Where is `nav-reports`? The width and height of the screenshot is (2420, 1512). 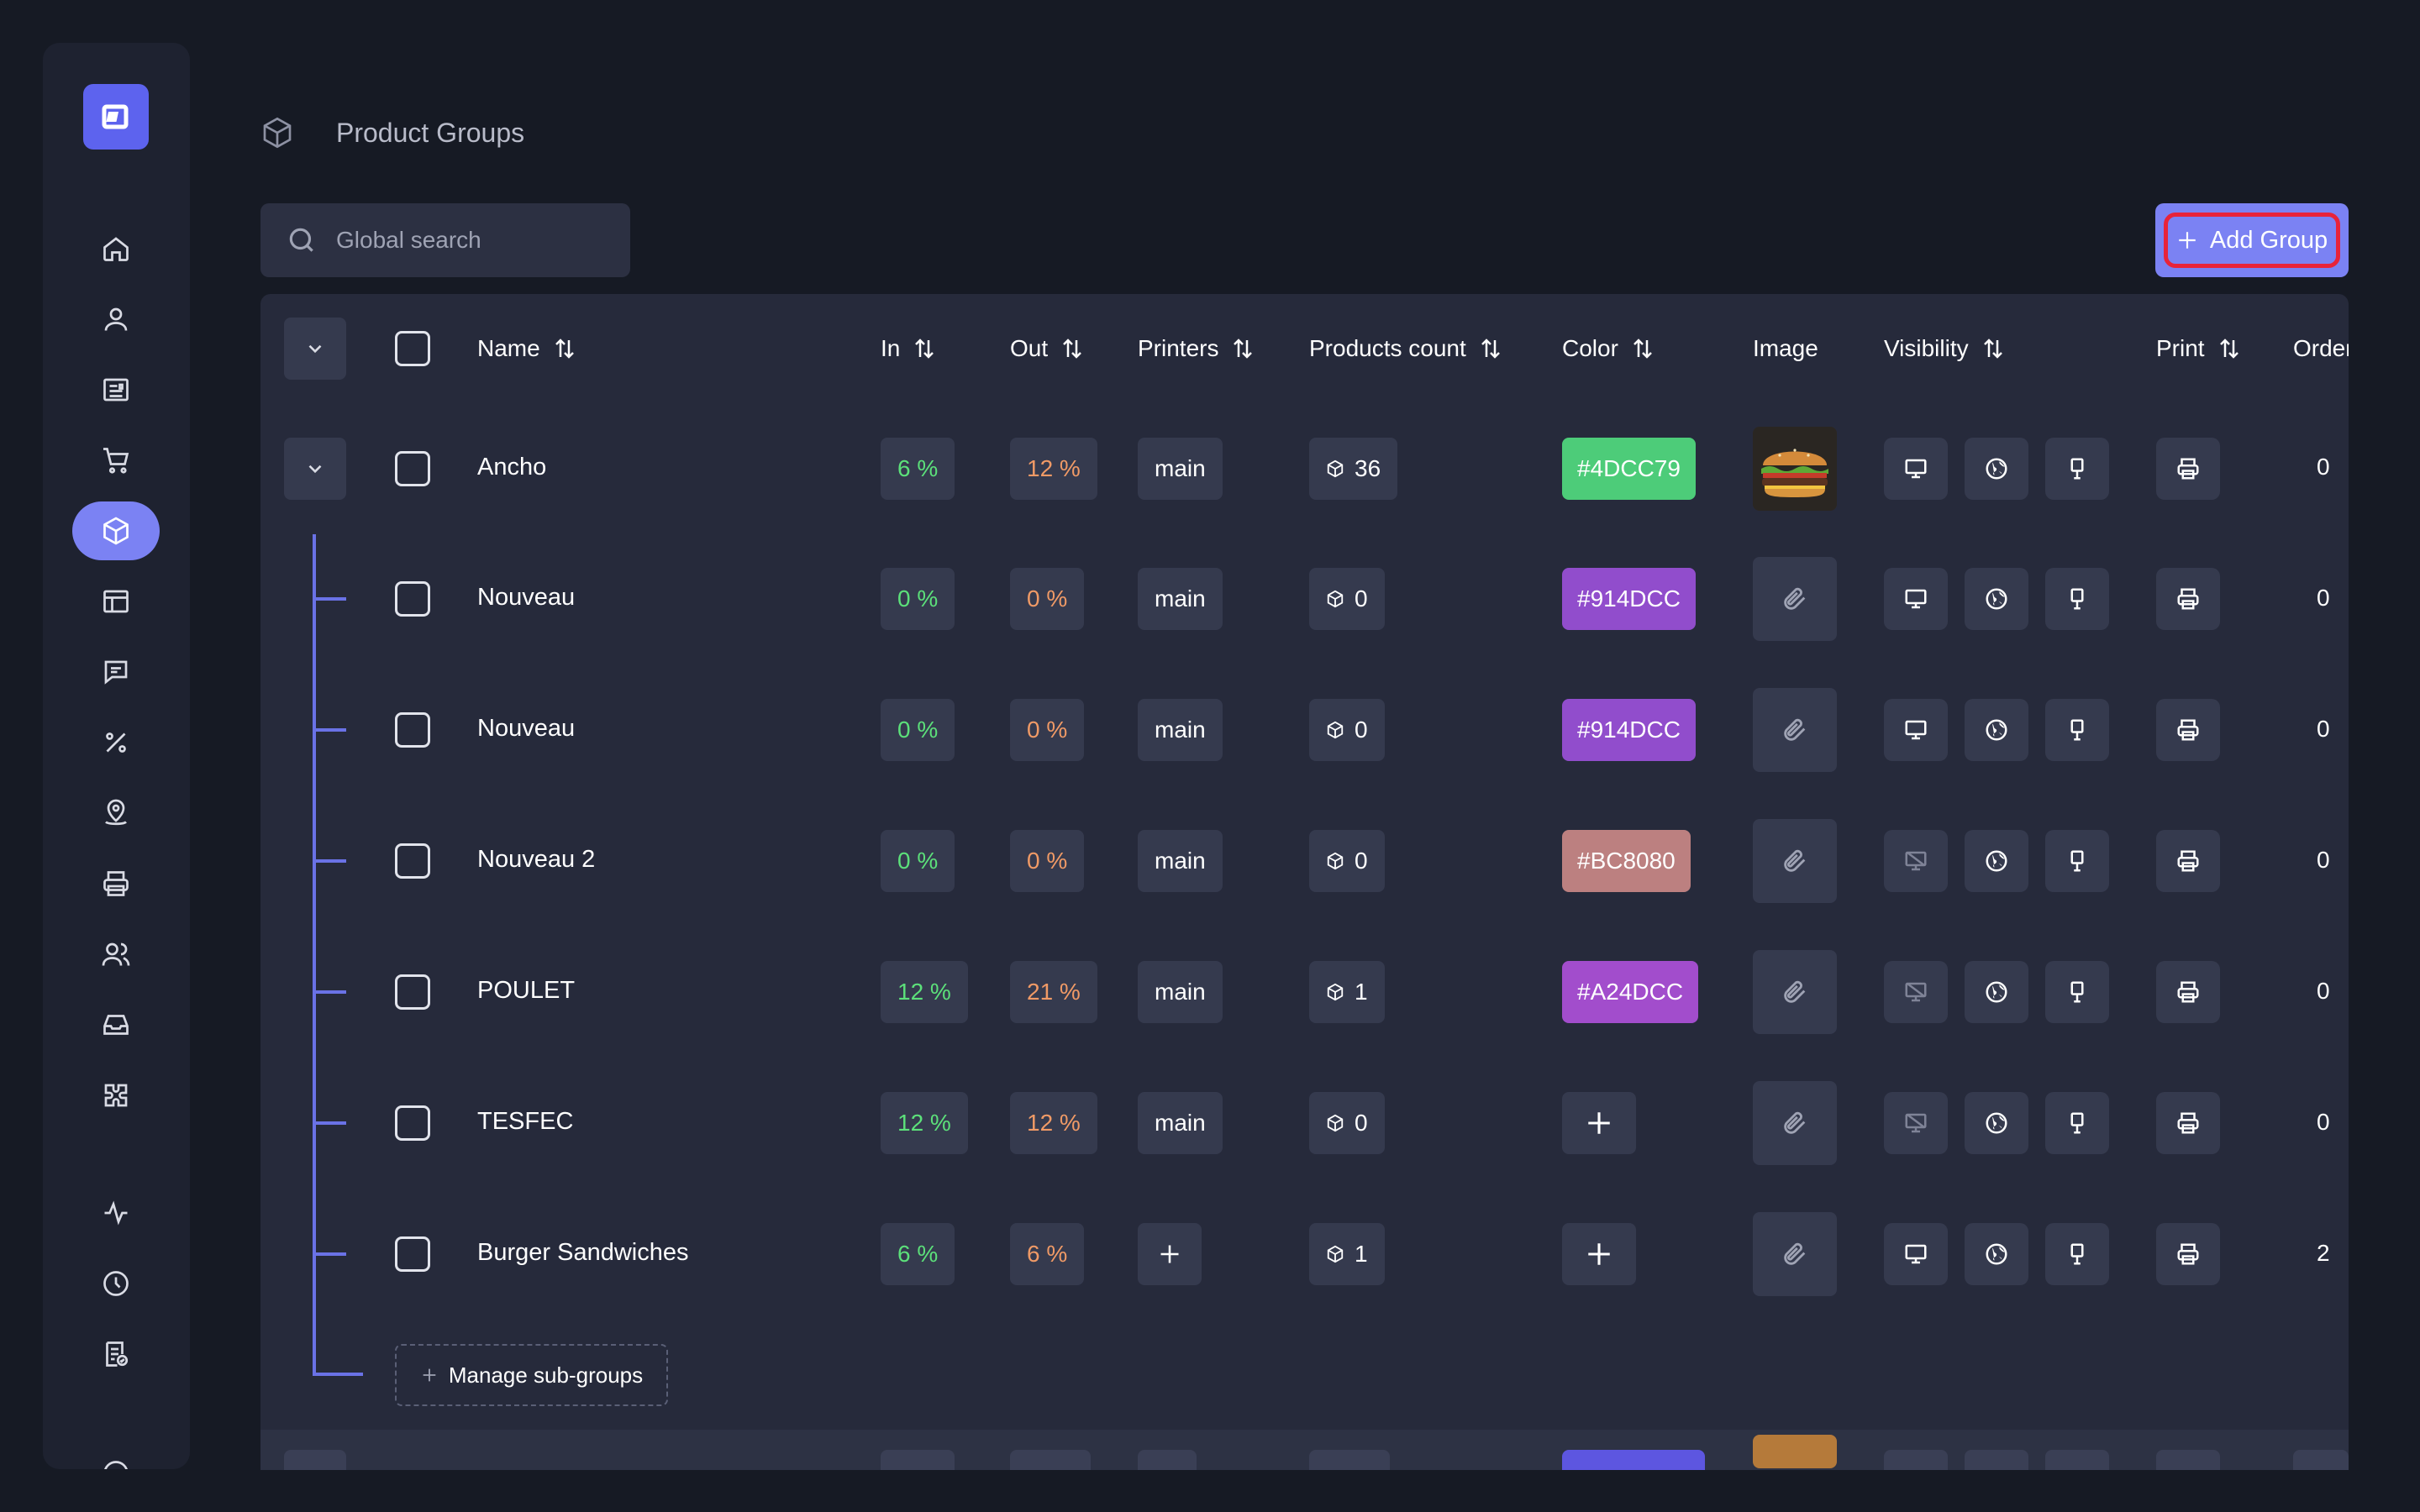 nav-reports is located at coordinates (116, 1354).